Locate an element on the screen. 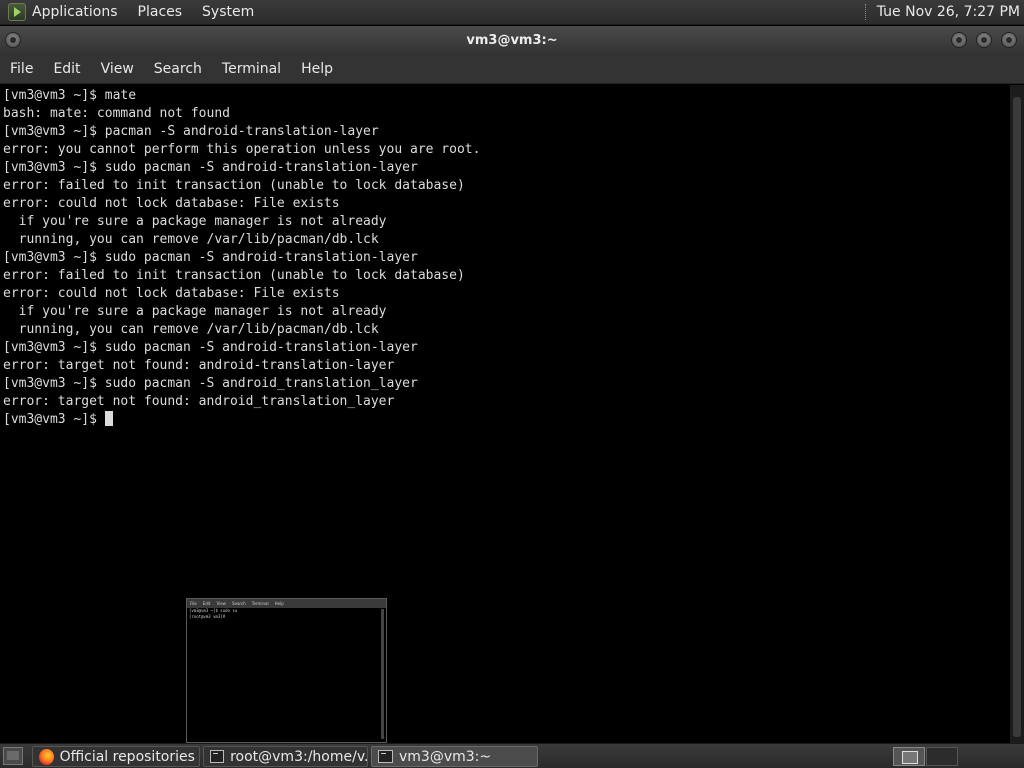 This screenshot has width=1024, height=768. terminal-line: [vm3@vm3 ~]$ mate is located at coordinates (70, 95).